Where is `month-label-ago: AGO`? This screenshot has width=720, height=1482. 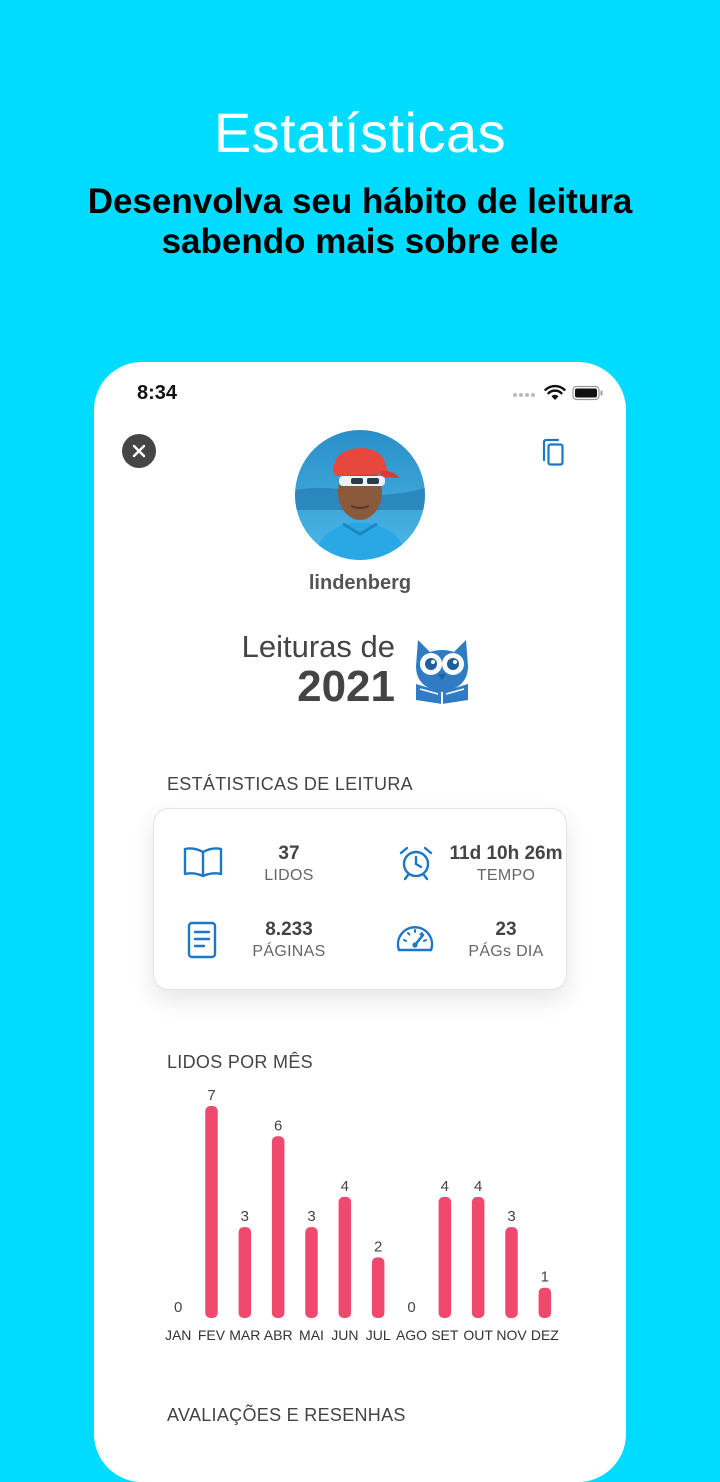
month-label-ago: AGO is located at coordinates (411, 1335).